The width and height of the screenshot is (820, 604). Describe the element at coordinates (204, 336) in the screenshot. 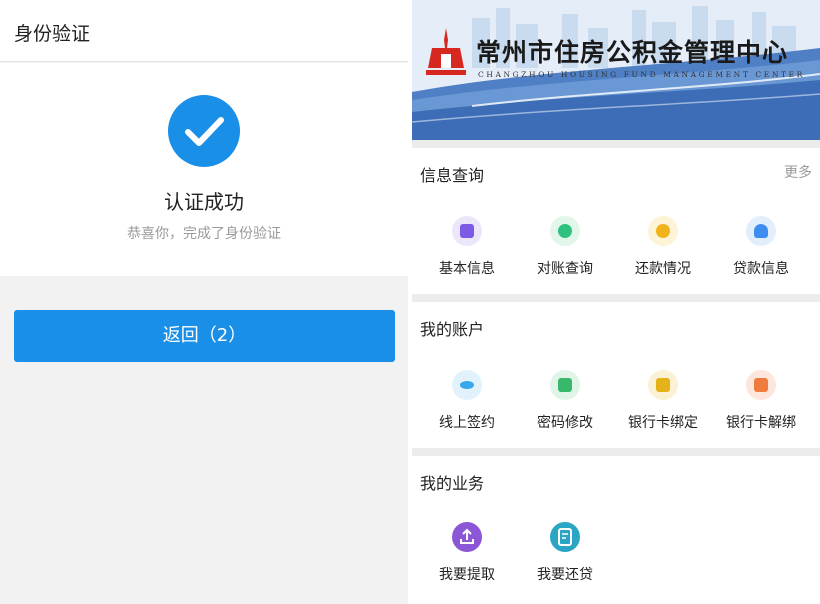

I see `back-button: 返回（2）` at that location.